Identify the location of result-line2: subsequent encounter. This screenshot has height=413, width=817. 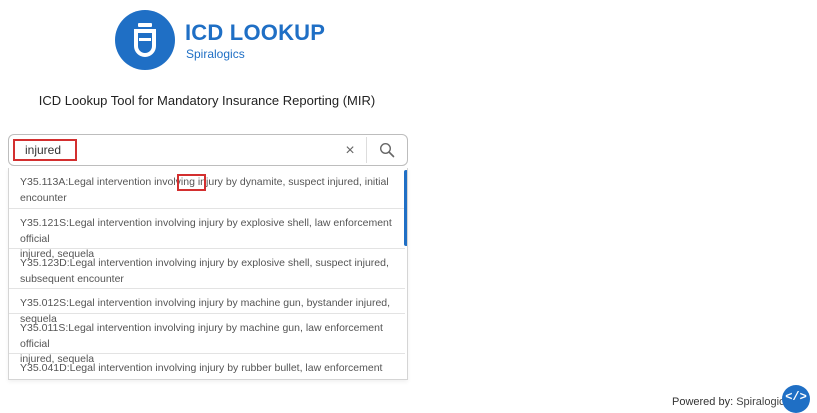
(72, 278).